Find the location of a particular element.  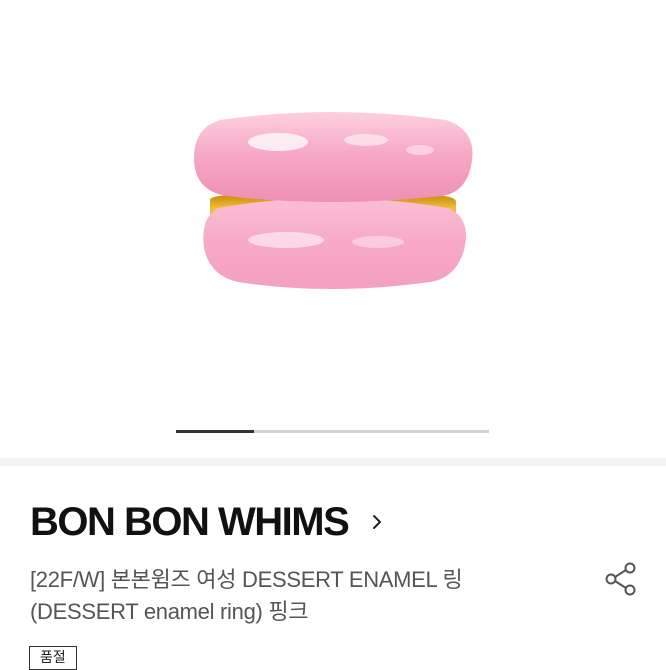

status-badge: 품절 is located at coordinates (53, 658).